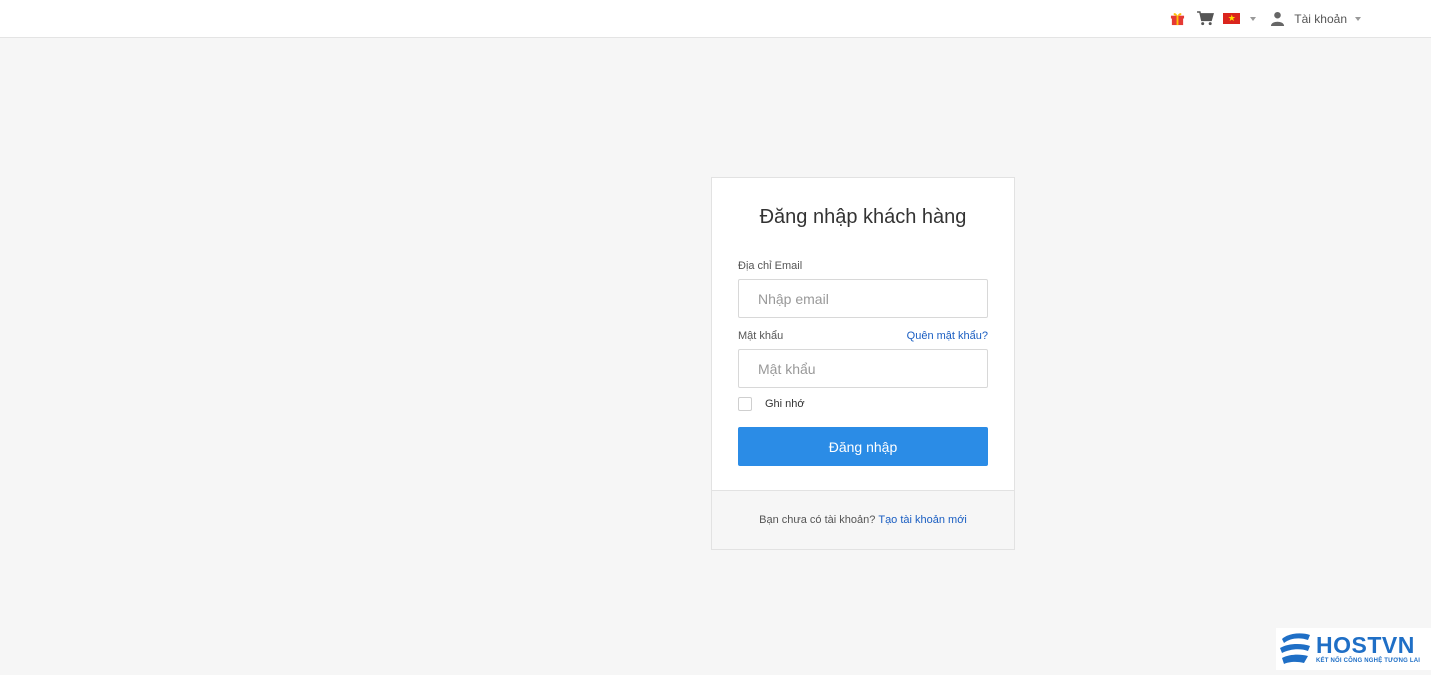 This screenshot has height=675, width=1431. I want to click on gift-icon, so click(1178, 19).